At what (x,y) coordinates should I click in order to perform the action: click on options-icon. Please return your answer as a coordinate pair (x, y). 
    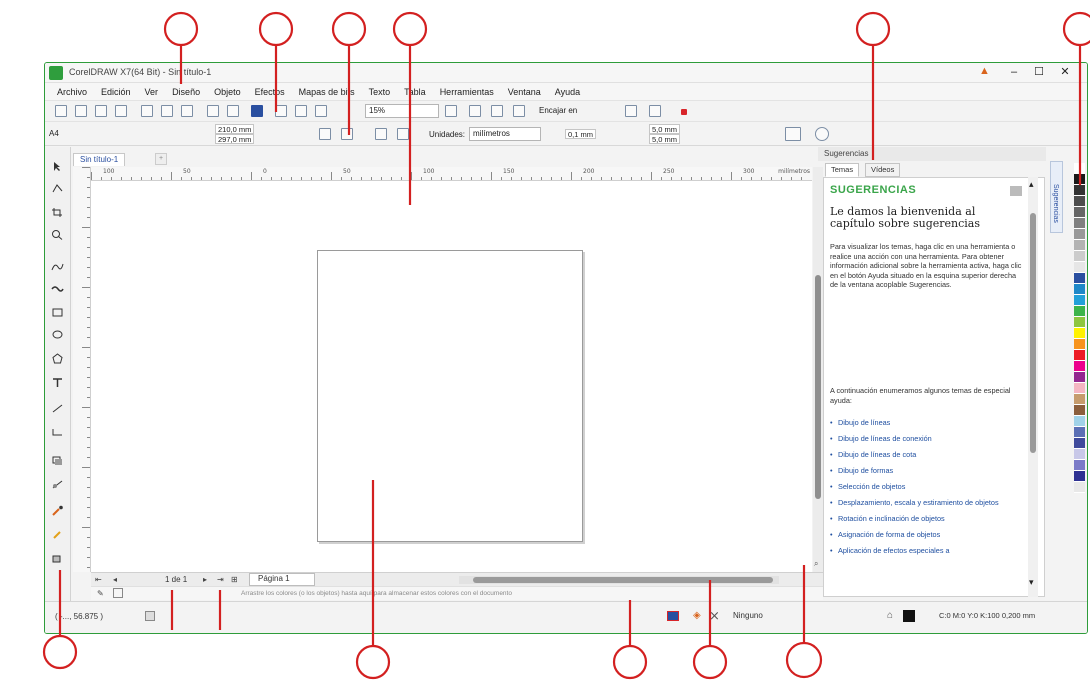
    Looking at the image, I should click on (631, 111).